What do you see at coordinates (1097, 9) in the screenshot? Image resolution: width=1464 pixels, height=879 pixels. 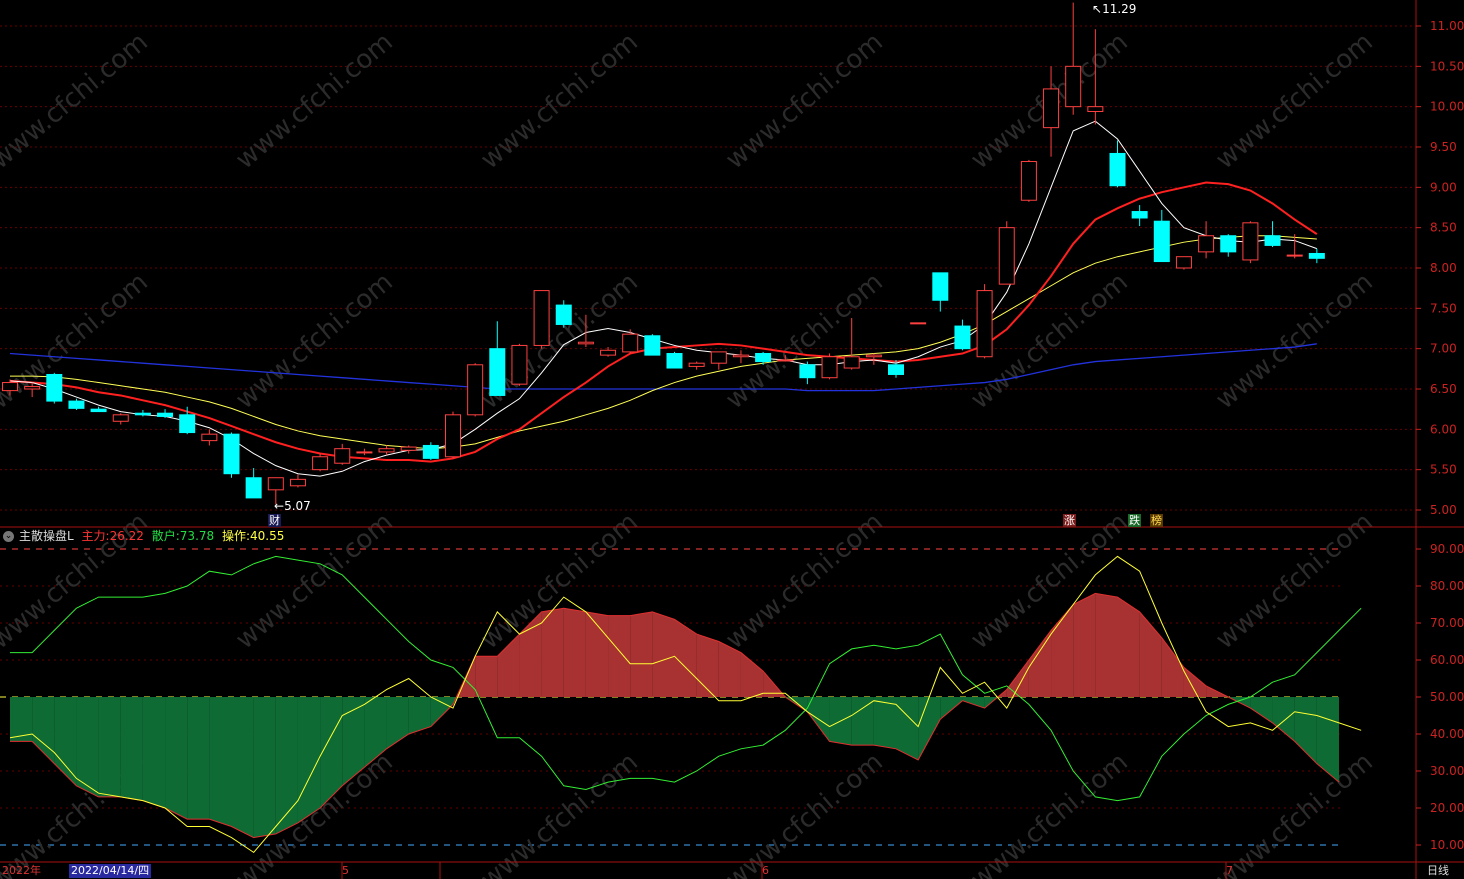 I see `arrow-icon: ↖` at bounding box center [1097, 9].